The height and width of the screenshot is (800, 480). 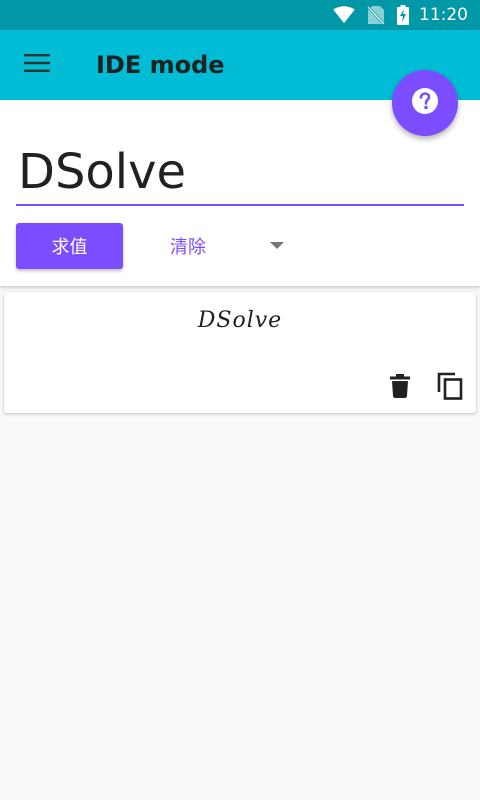 What do you see at coordinates (376, 15) in the screenshot?
I see `no-sim-icon` at bounding box center [376, 15].